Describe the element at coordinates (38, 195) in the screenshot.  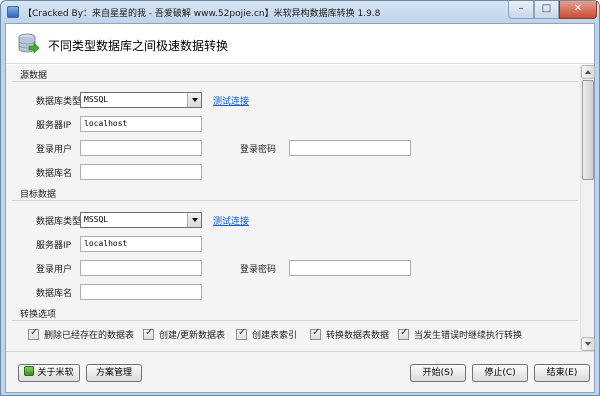
I see `target-section-title: 目标数据` at that location.